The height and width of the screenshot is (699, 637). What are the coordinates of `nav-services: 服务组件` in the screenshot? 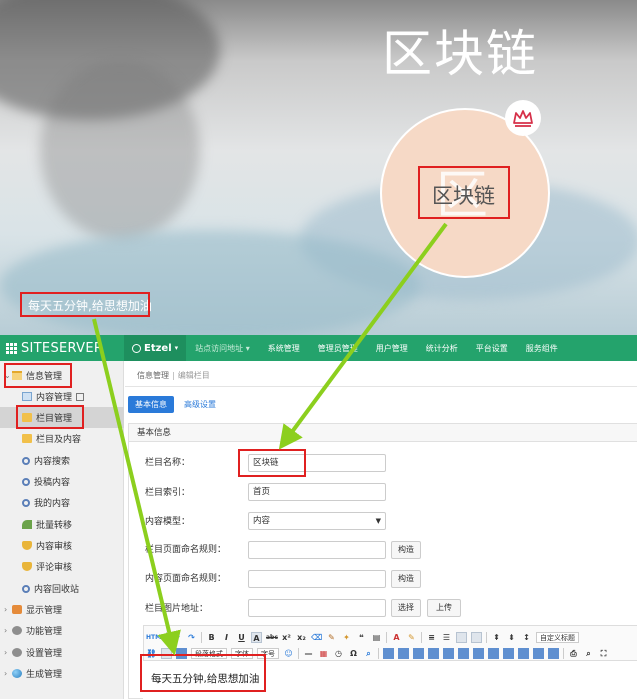 It's located at (542, 348).